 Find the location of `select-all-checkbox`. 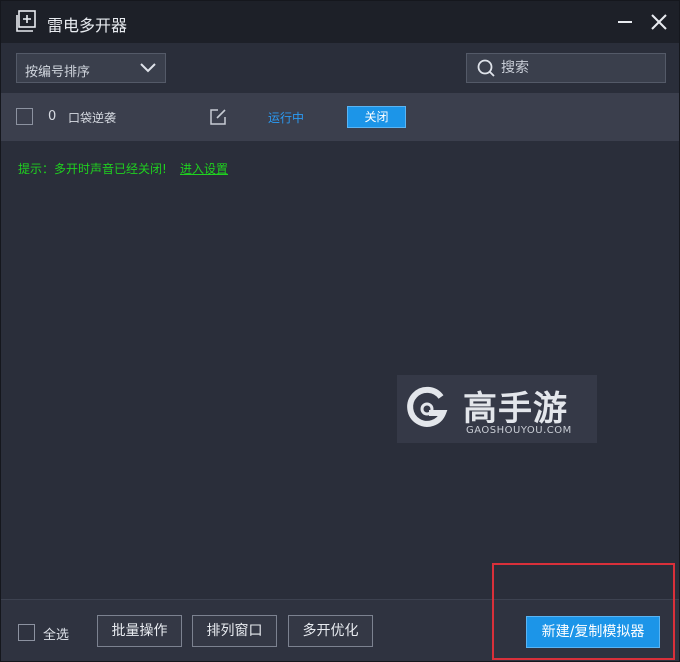

select-all-checkbox is located at coordinates (26, 632).